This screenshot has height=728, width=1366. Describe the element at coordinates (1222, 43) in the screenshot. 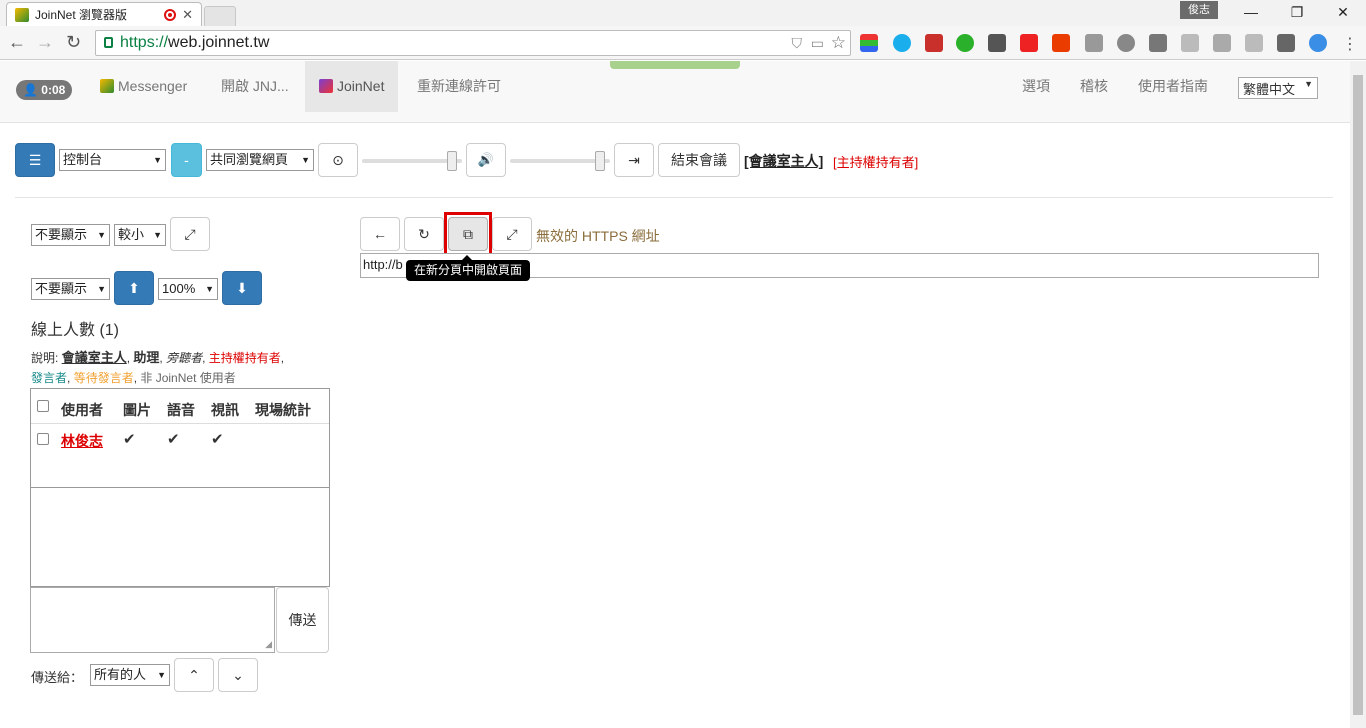

I see `drive-icon` at that location.